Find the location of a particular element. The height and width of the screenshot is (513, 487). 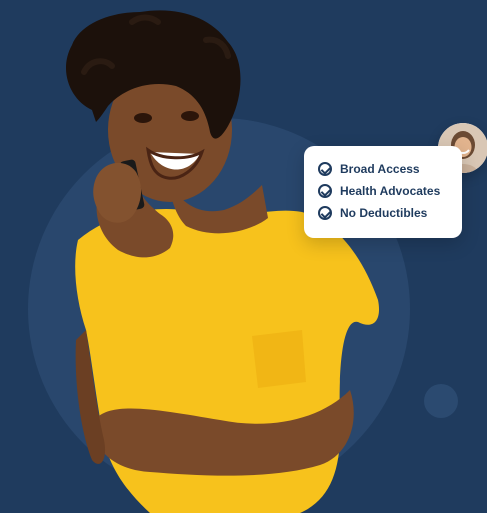

left-eye is located at coordinates (143, 118).